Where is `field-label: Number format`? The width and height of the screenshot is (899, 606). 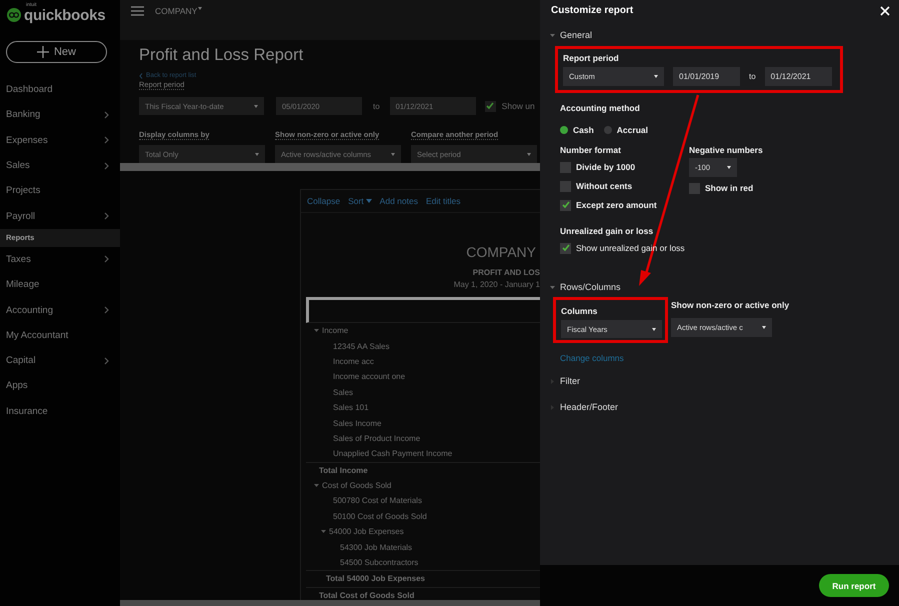 field-label: Number format is located at coordinates (591, 150).